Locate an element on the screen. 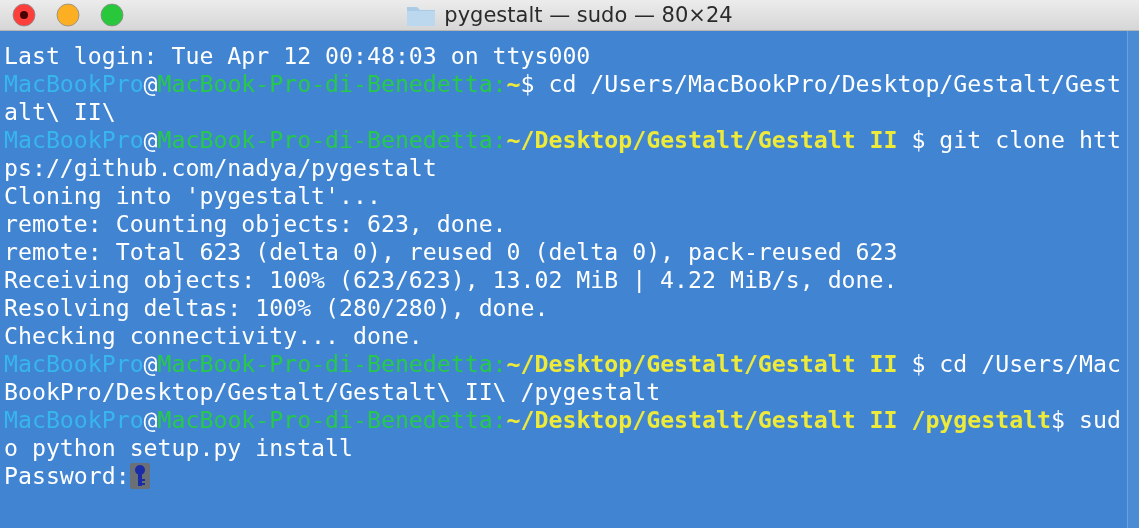 Image resolution: width=1139 pixels, height=528 pixels. terminal-text: Receiving objects: 100% (623/623), 13.02 MiB | 4.22 MiB/s, done. is located at coordinates (451, 280).